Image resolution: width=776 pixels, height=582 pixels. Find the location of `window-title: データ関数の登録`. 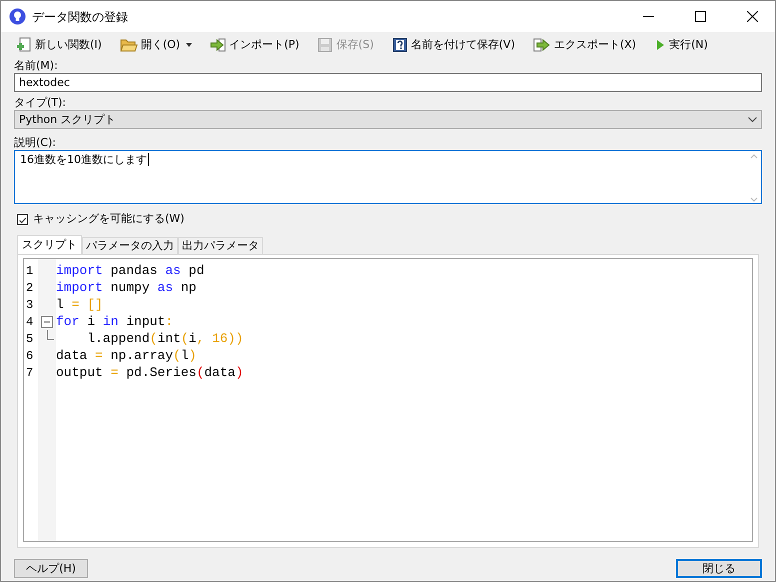

window-title: データ関数の登録 is located at coordinates (80, 17).